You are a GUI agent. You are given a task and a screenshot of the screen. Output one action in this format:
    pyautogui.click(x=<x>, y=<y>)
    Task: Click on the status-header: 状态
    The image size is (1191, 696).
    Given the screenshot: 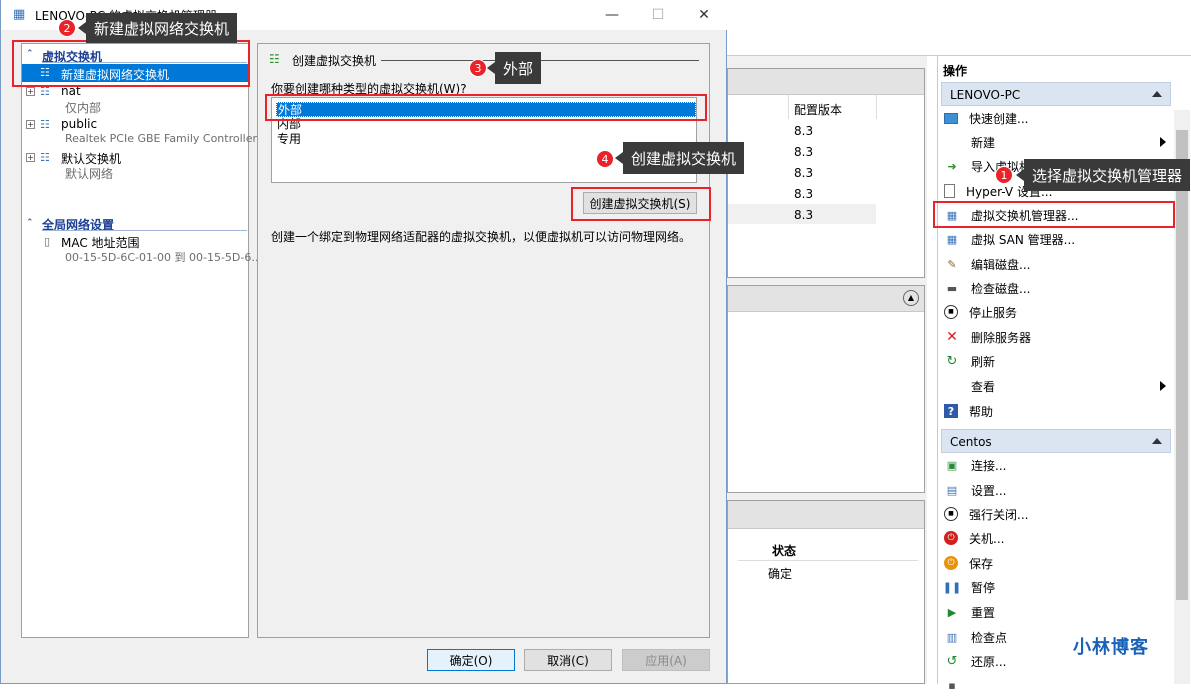 What is the action you would take?
    pyautogui.click(x=784, y=551)
    